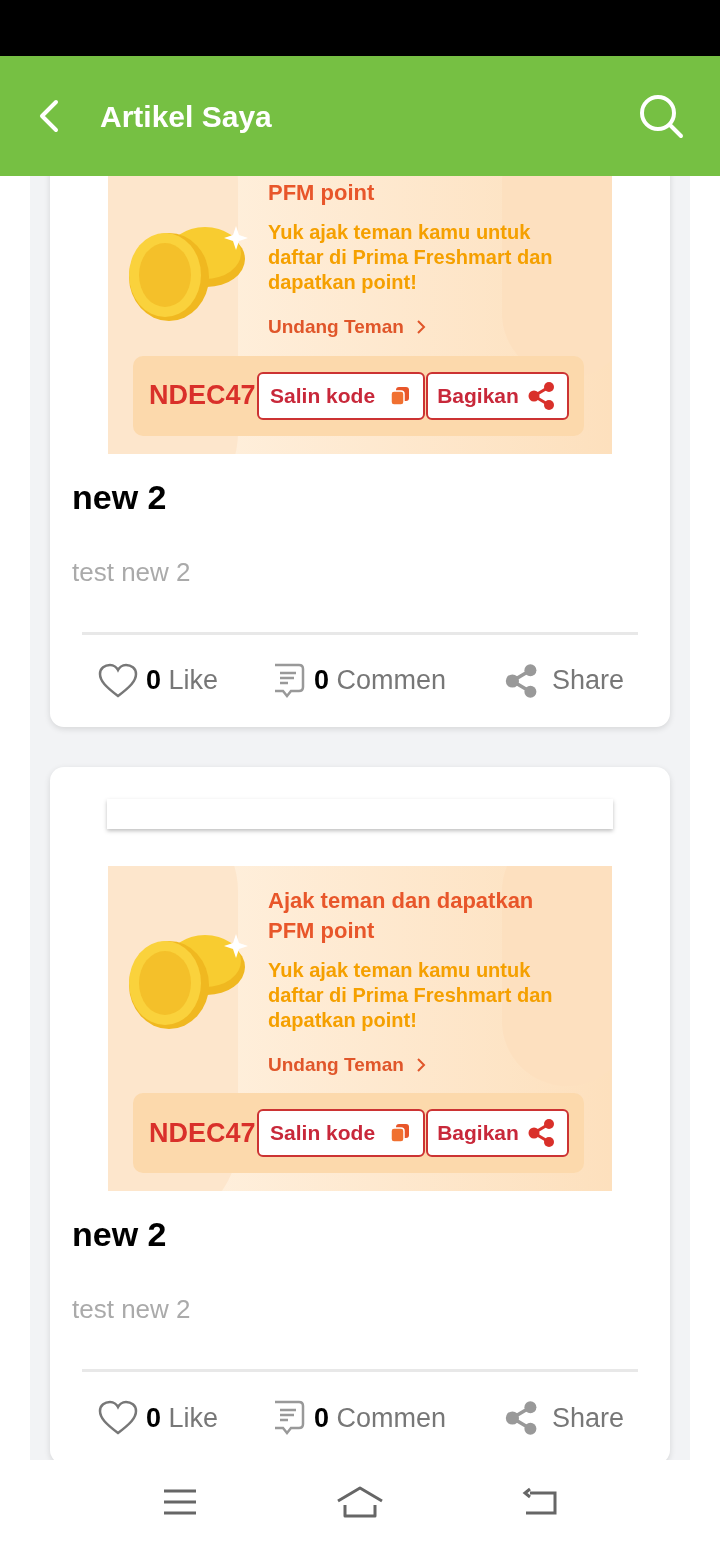  What do you see at coordinates (401, 915) in the screenshot?
I see `banner-title: Ajak teman dan dapatkan PFM point` at bounding box center [401, 915].